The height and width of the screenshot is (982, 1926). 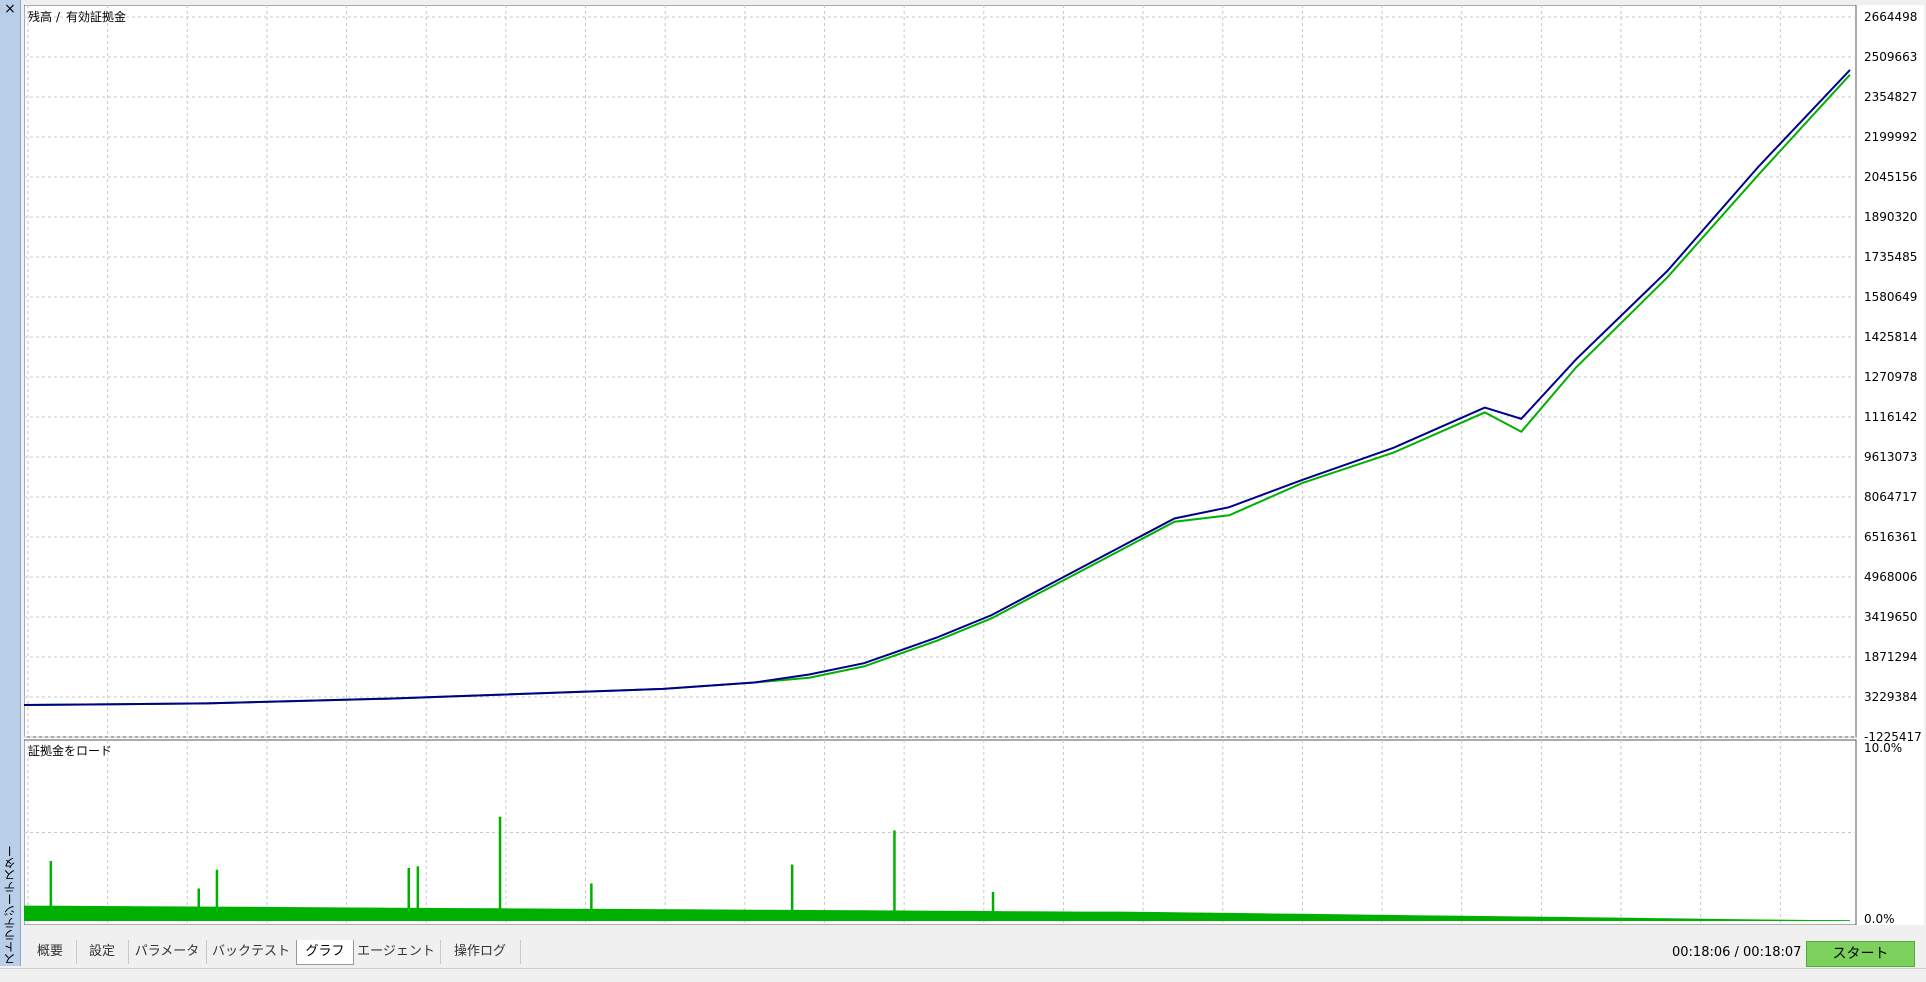 I want to click on y-tick-label: 1871294, so click(x=1890, y=657).